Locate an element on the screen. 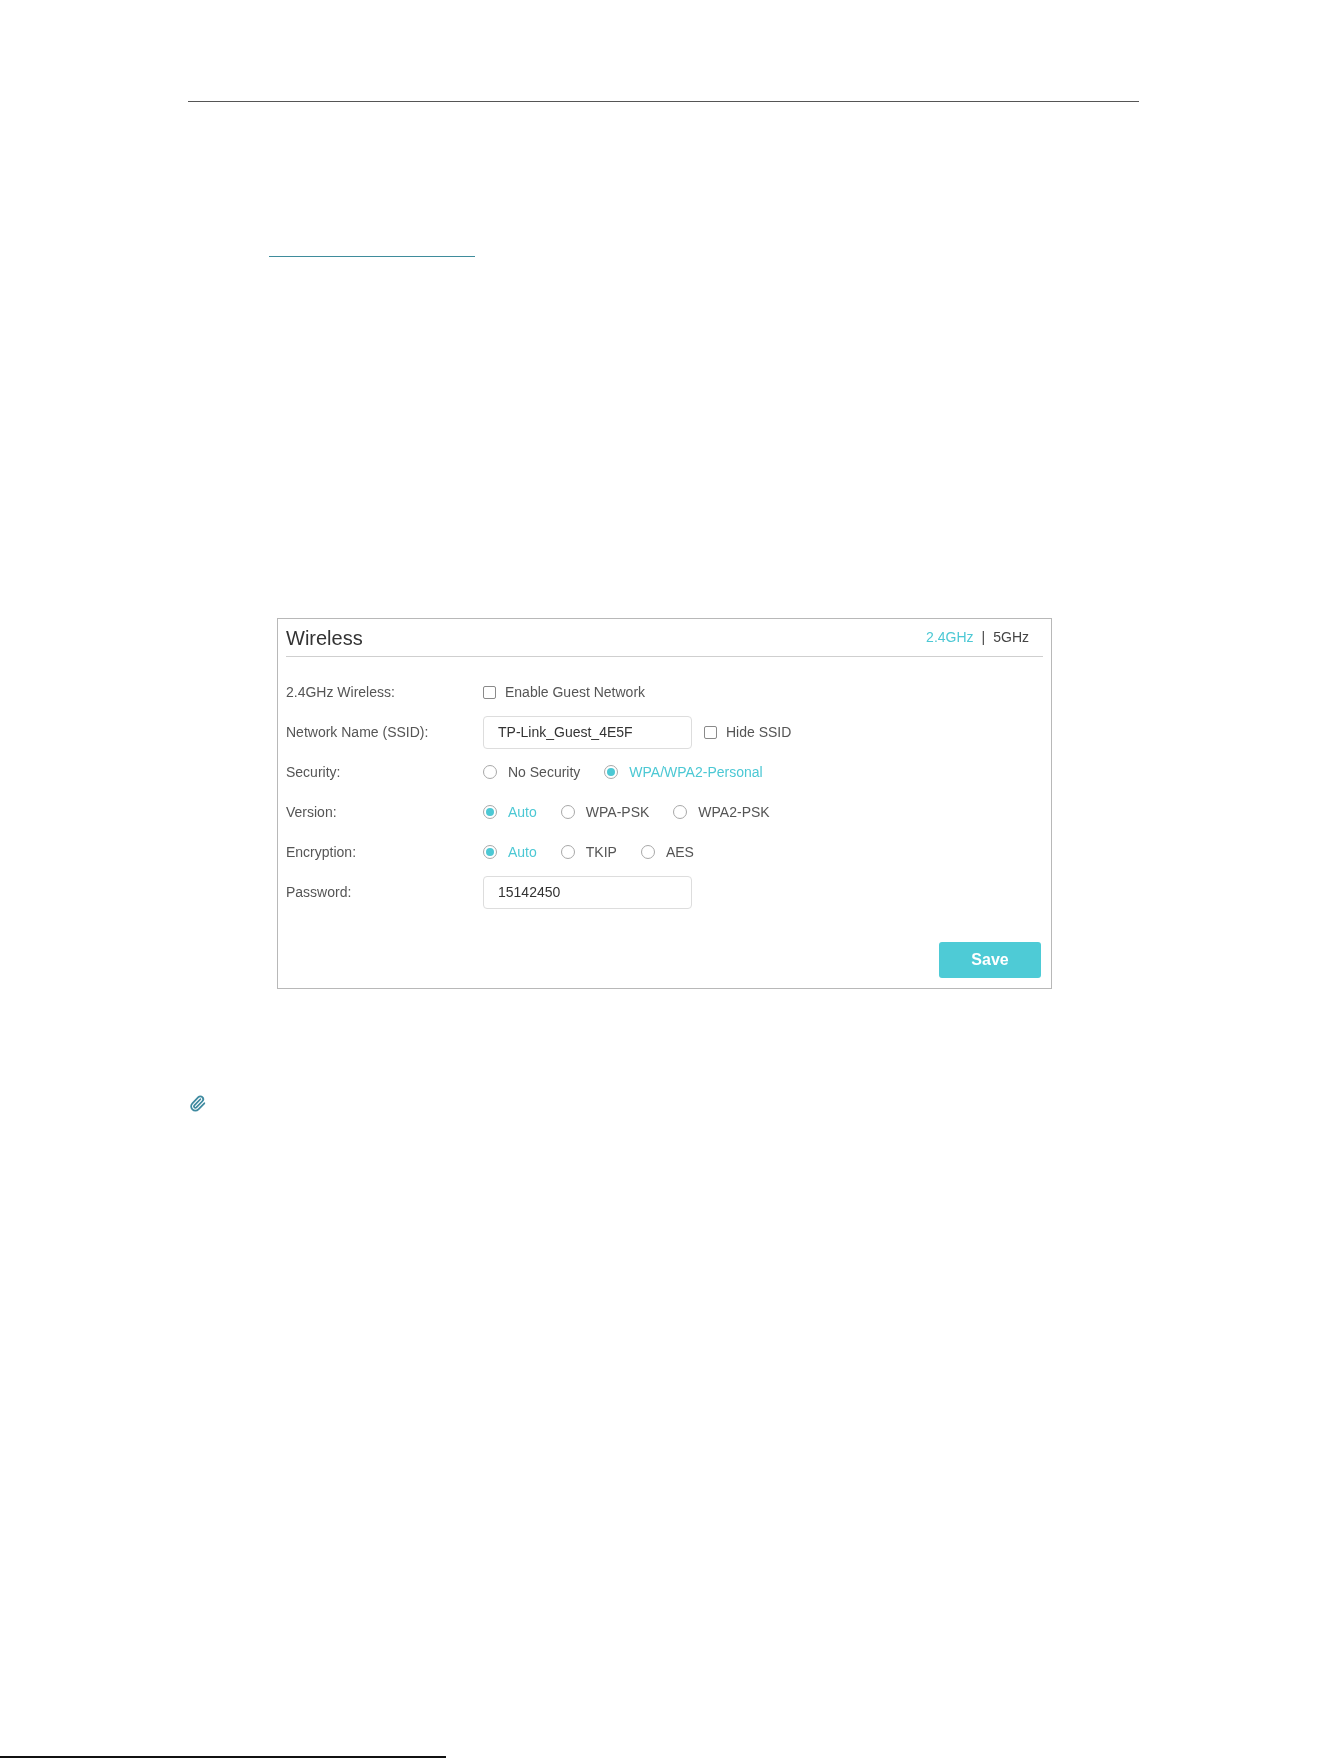 The width and height of the screenshot is (1330, 1758). field-label: Security: is located at coordinates (314, 772).